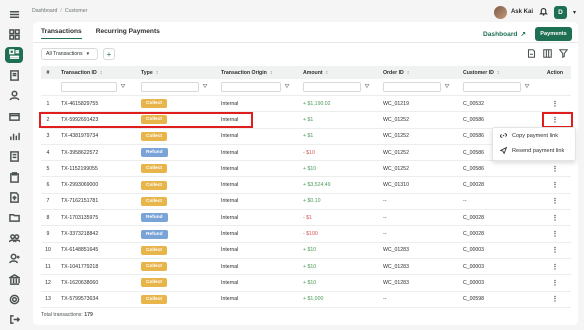 The width and height of the screenshot is (584, 330). What do you see at coordinates (80, 234) in the screenshot?
I see `transaction-id-cell: TX-3373218842` at bounding box center [80, 234].